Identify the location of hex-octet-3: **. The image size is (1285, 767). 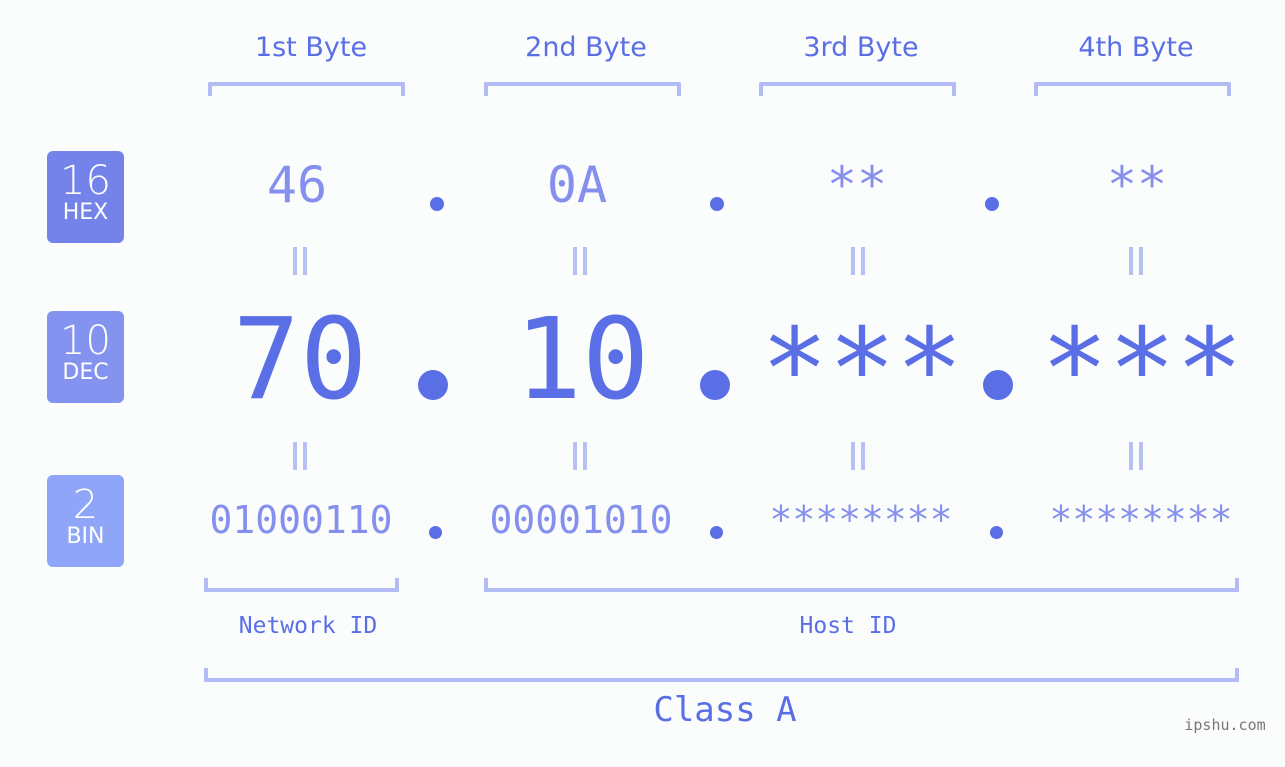
(857, 185).